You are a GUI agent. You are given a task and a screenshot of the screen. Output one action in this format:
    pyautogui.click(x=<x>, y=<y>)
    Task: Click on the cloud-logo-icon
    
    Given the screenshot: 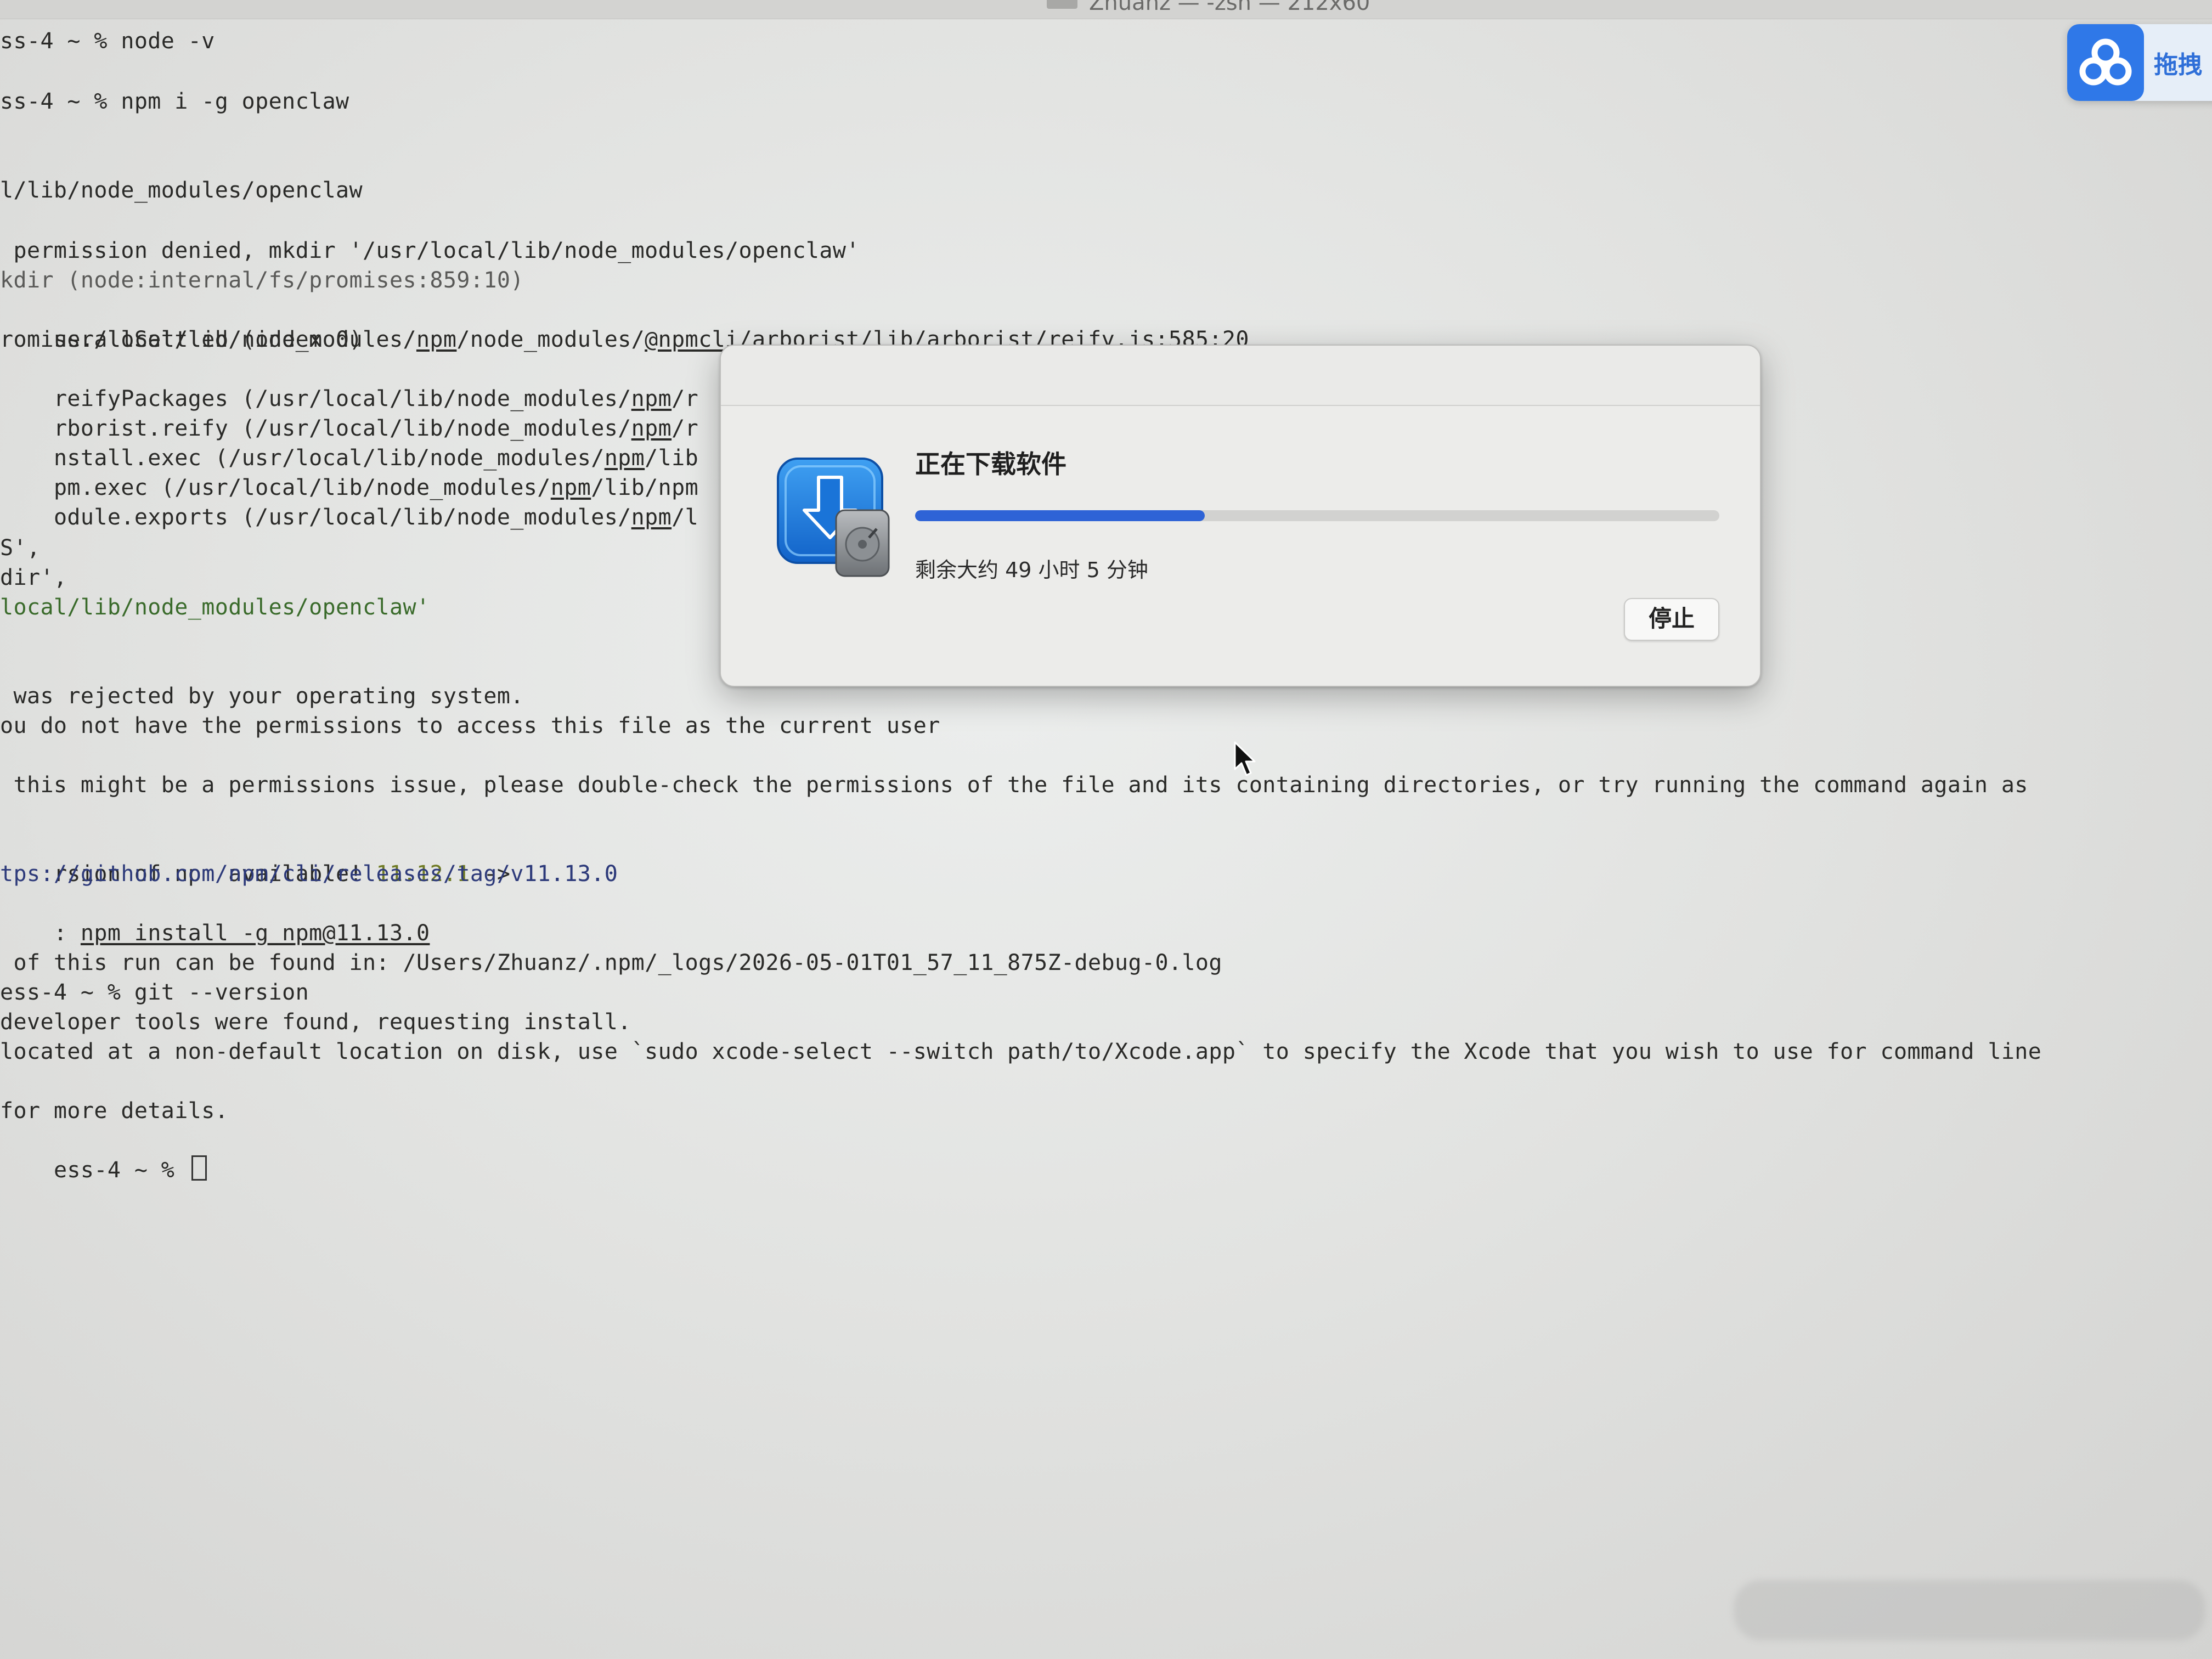 What is the action you would take?
    pyautogui.click(x=2105, y=62)
    